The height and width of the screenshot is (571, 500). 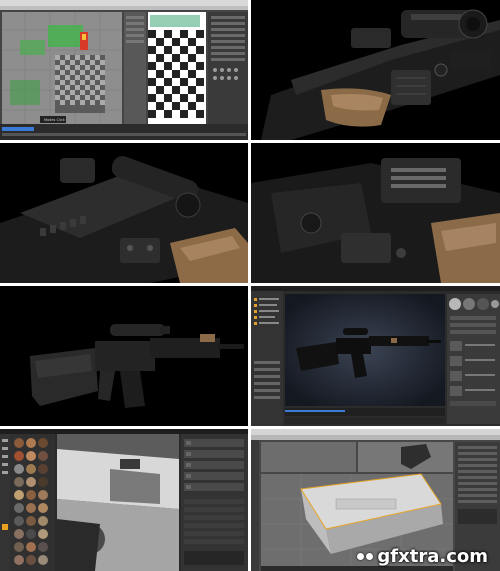 I want to click on thumbnail-max-viewport: gfxtra.com, so click(x=375, y=500).